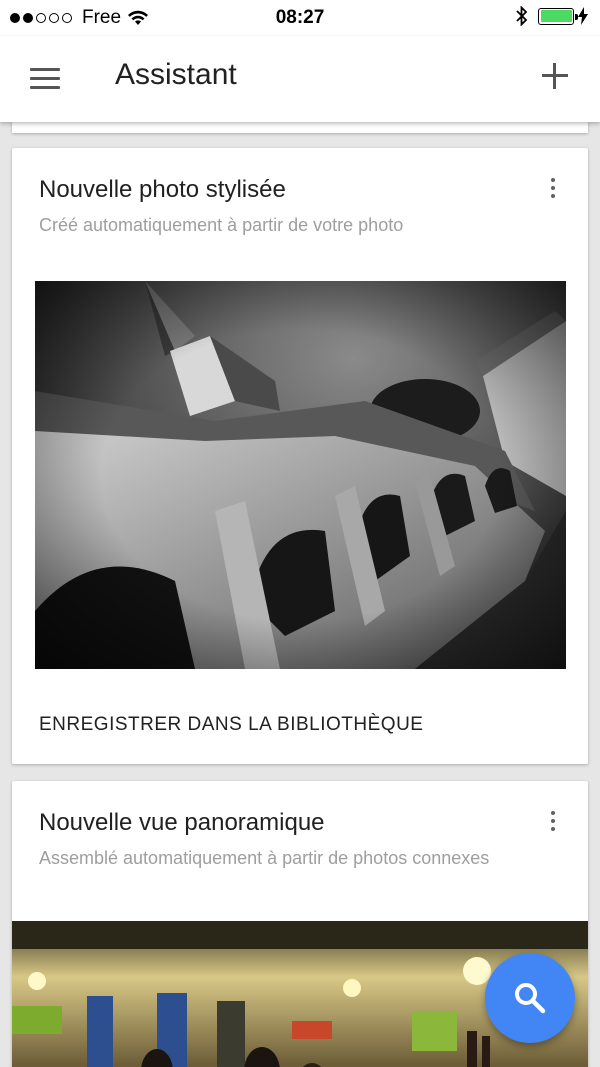  I want to click on page-title: Assistant, so click(176, 74).